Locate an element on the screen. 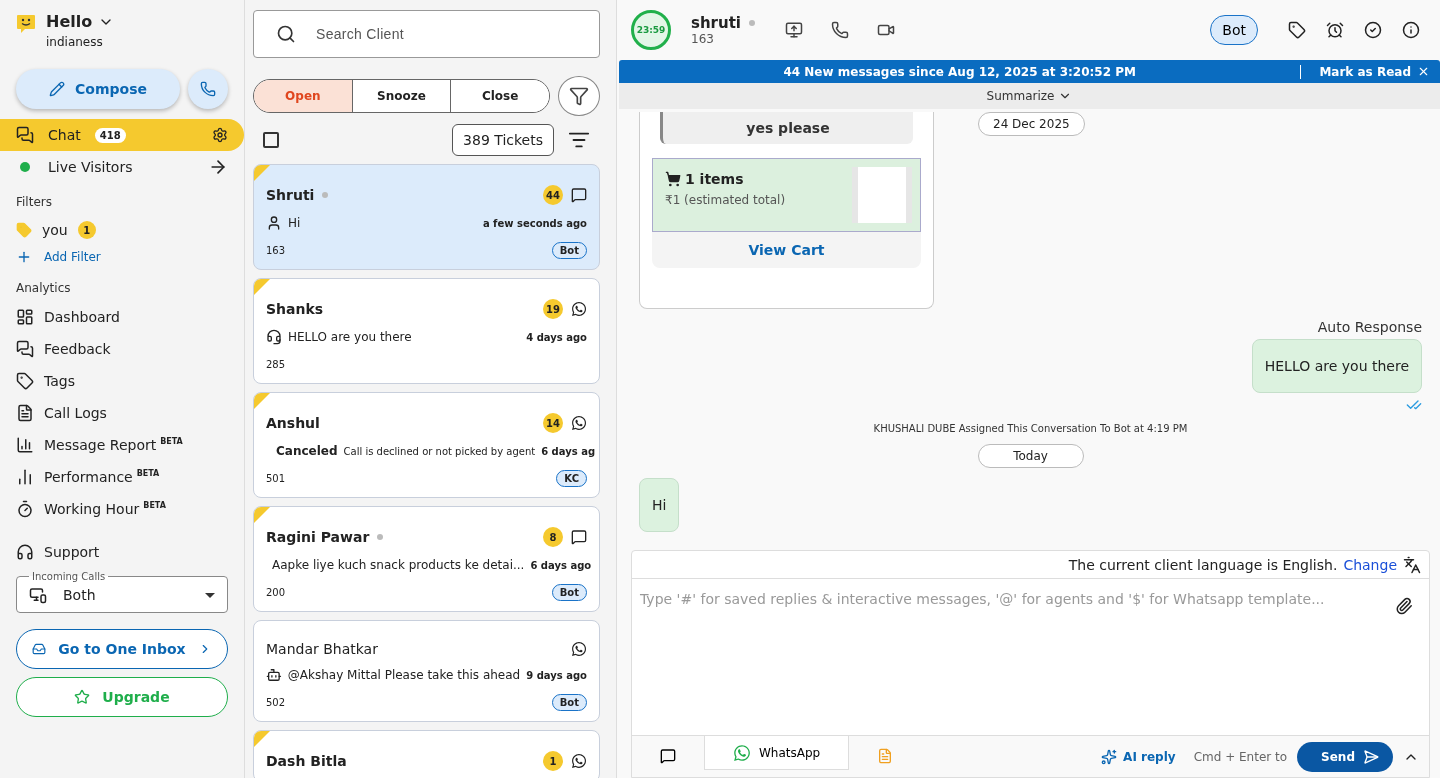 The width and height of the screenshot is (1440, 778). timer-ring: 23:59 is located at coordinates (651, 30).